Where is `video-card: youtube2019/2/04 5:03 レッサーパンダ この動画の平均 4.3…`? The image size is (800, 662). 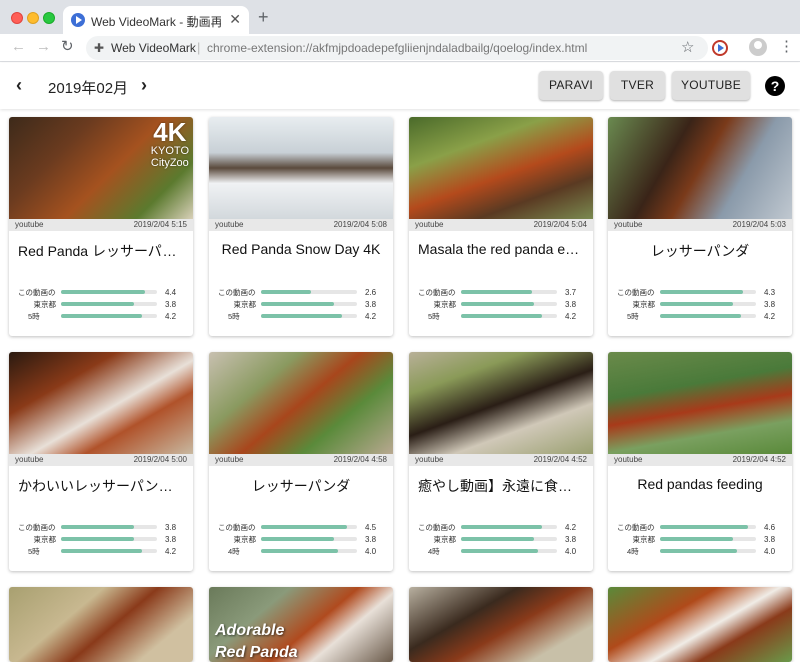
video-card: youtube2019/2/04 5:03 レッサーパンダ この動画の平均 4.3… is located at coordinates (700, 226).